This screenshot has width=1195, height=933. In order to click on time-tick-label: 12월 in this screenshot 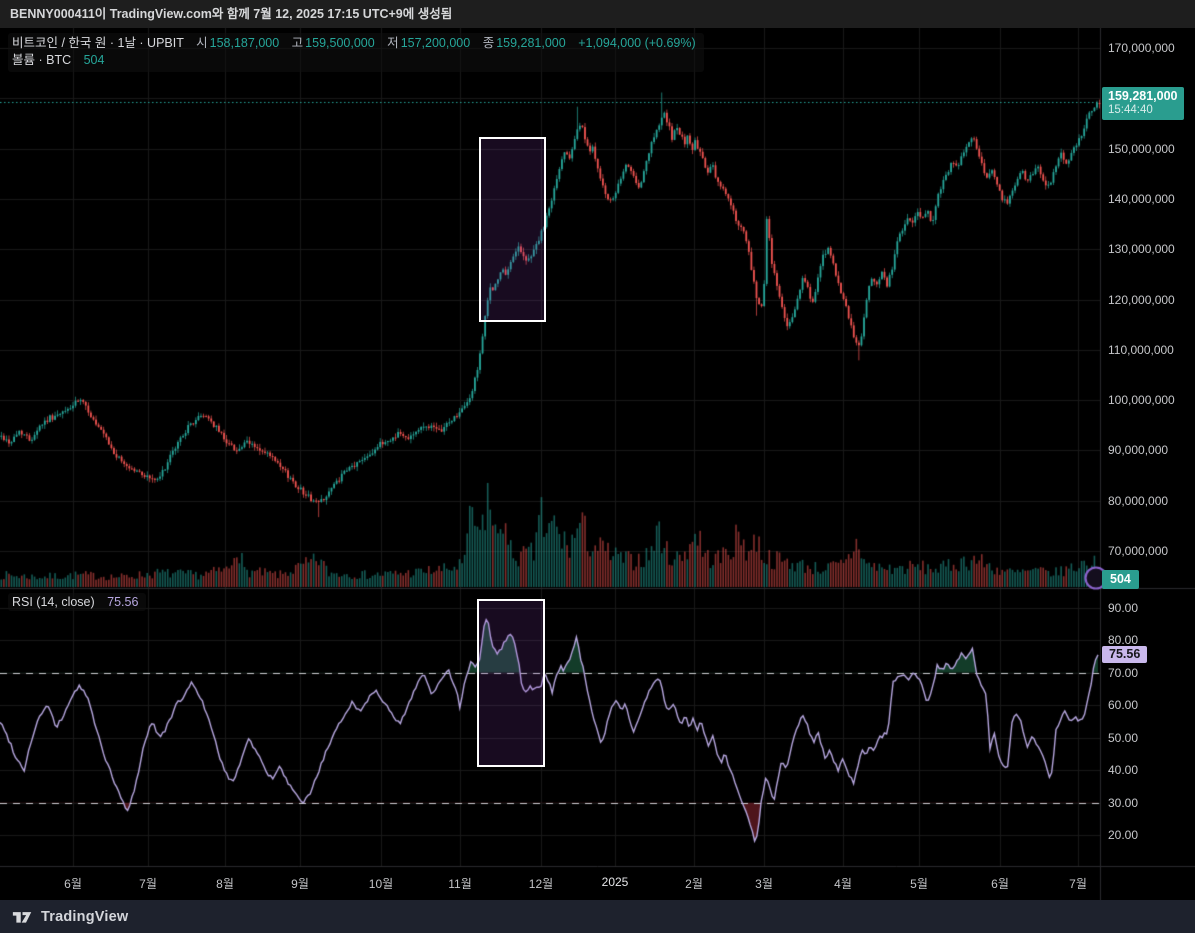, I will do `click(541, 884)`.